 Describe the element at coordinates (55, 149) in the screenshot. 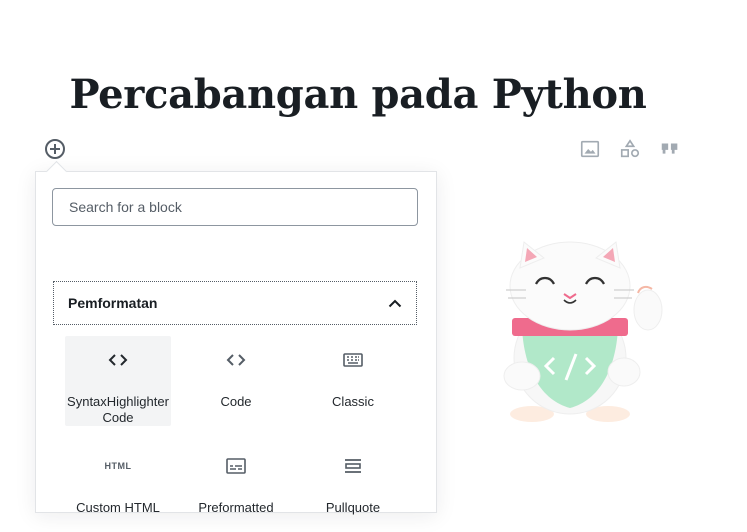

I see `plus-circle-icon` at that location.